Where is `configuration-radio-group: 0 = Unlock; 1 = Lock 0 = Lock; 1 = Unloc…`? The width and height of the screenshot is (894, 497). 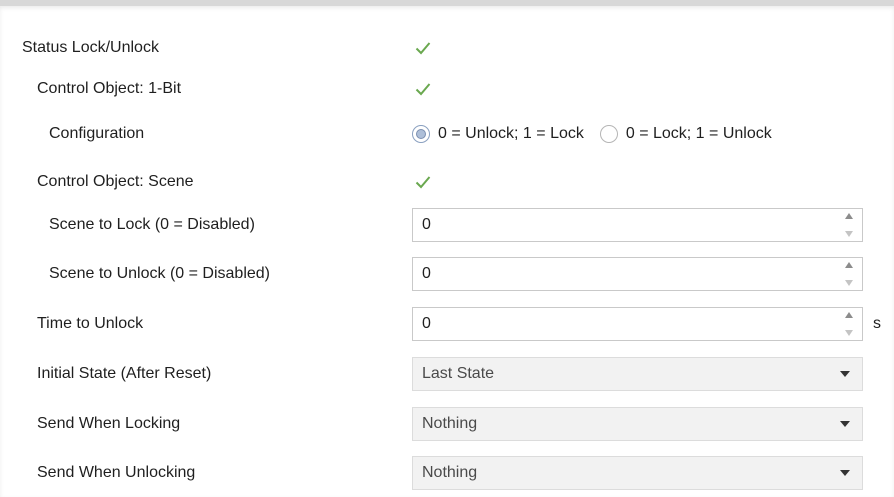 configuration-radio-group: 0 = Unlock; 1 = Lock 0 = Lock; 1 = Unloc… is located at coordinates (600, 134).